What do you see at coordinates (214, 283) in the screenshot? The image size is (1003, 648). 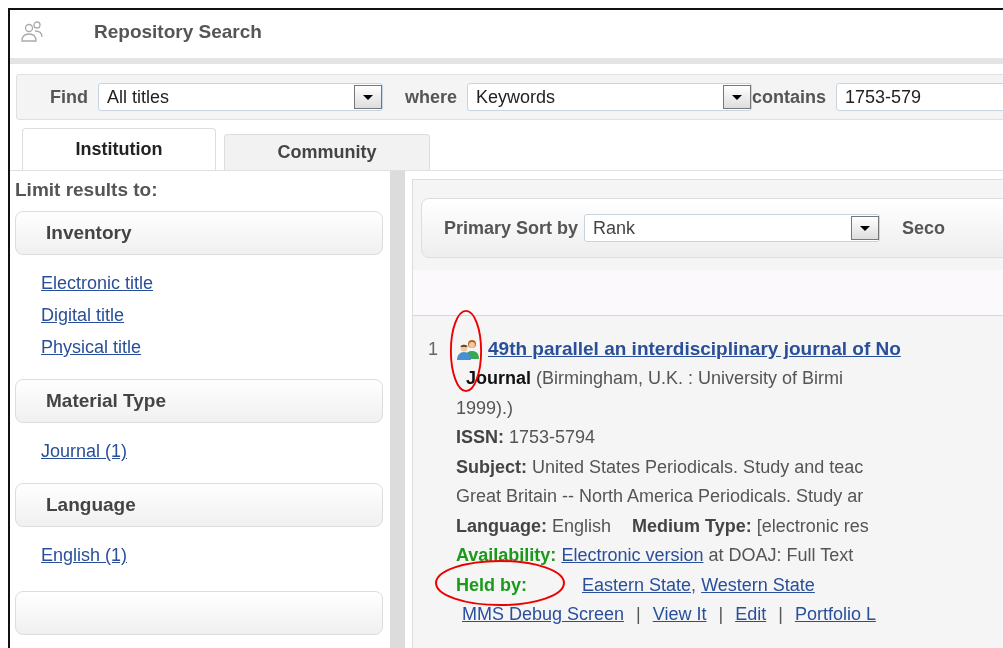 I see `filter-link: Electronic title` at bounding box center [214, 283].